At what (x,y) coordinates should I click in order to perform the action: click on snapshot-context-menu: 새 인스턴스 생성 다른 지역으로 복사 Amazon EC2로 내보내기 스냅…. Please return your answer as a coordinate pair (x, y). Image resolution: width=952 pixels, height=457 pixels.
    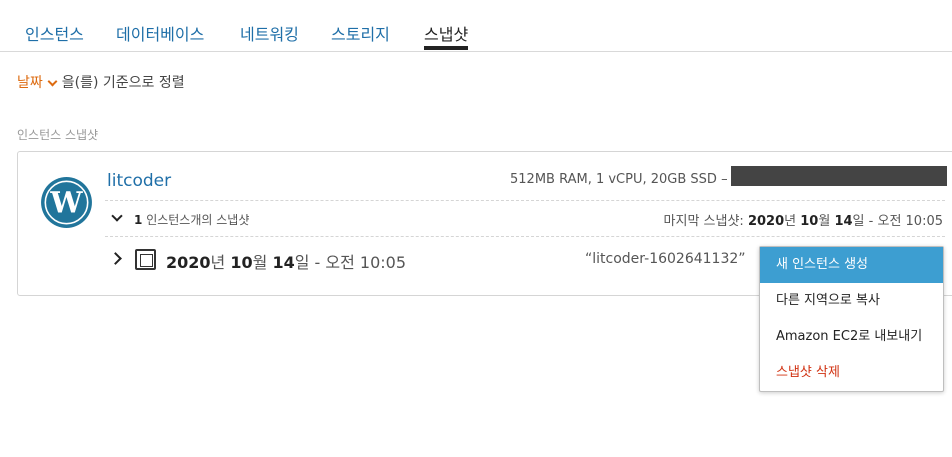
    Looking at the image, I should click on (851, 319).